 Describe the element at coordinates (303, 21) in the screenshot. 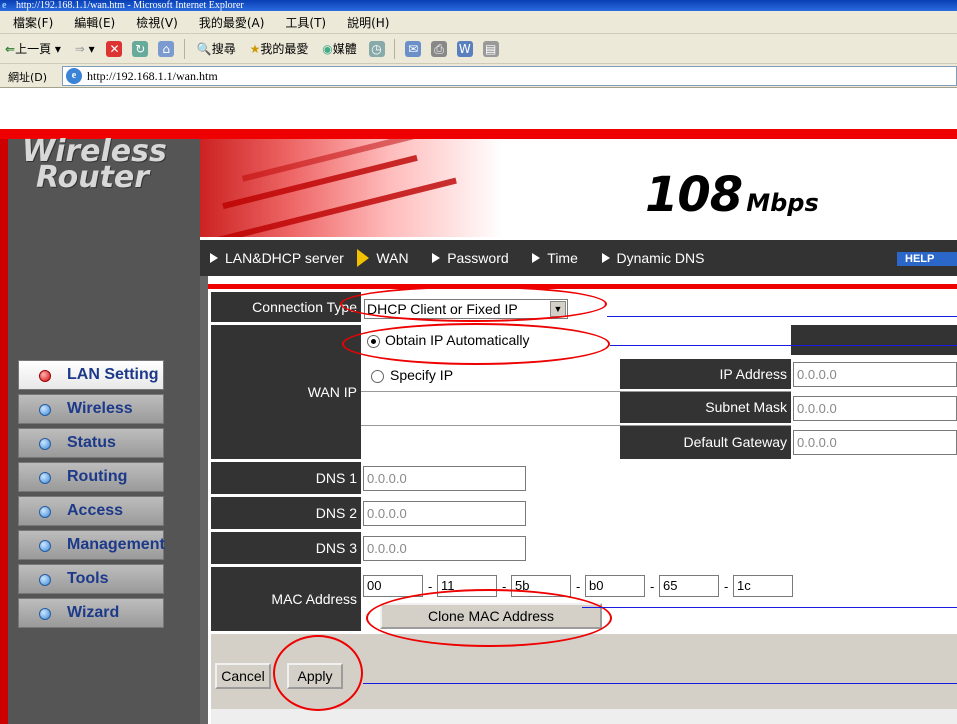

I see `menu-tools: 工具(T)` at that location.